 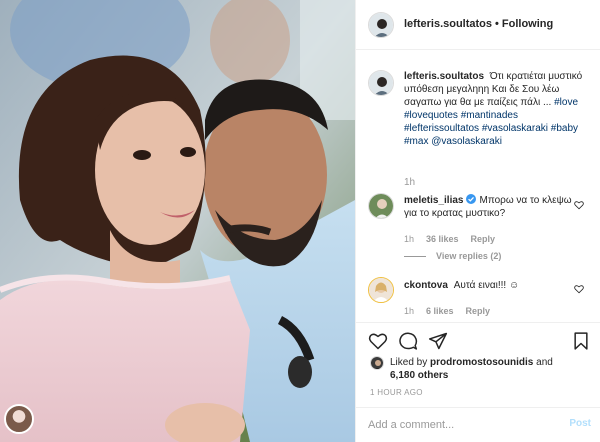 I want to click on author-username: lefteris.soultatos, so click(x=448, y=24).